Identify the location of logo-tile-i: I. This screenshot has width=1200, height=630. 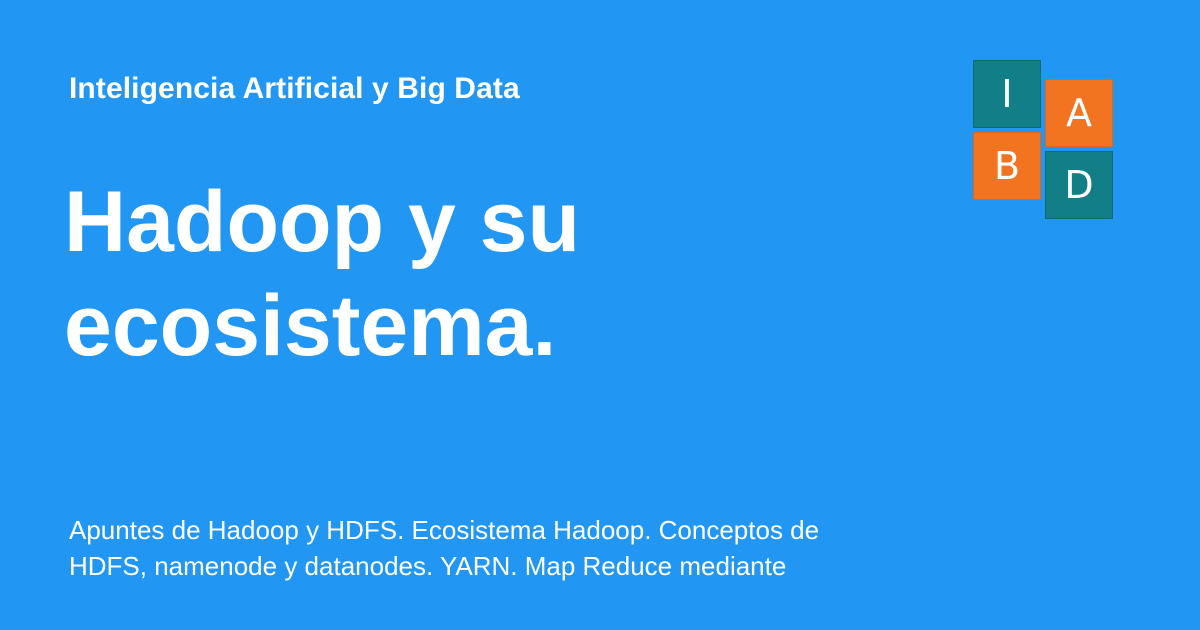
(1007, 94).